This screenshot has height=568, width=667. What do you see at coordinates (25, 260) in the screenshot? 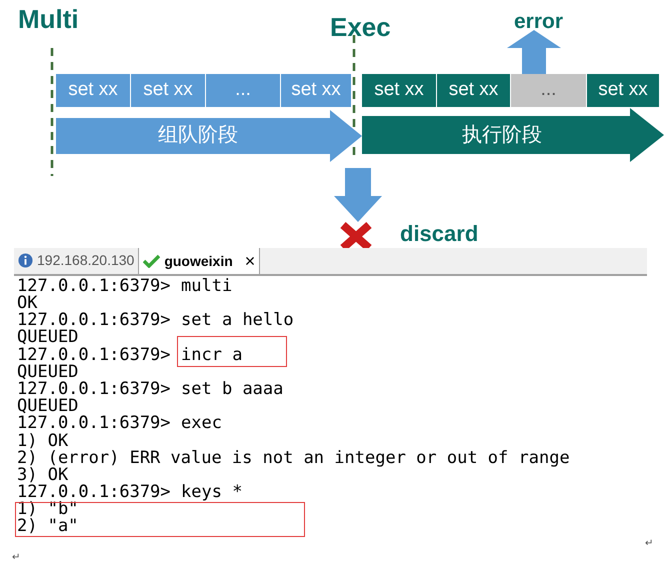
I see `info-icon` at bounding box center [25, 260].